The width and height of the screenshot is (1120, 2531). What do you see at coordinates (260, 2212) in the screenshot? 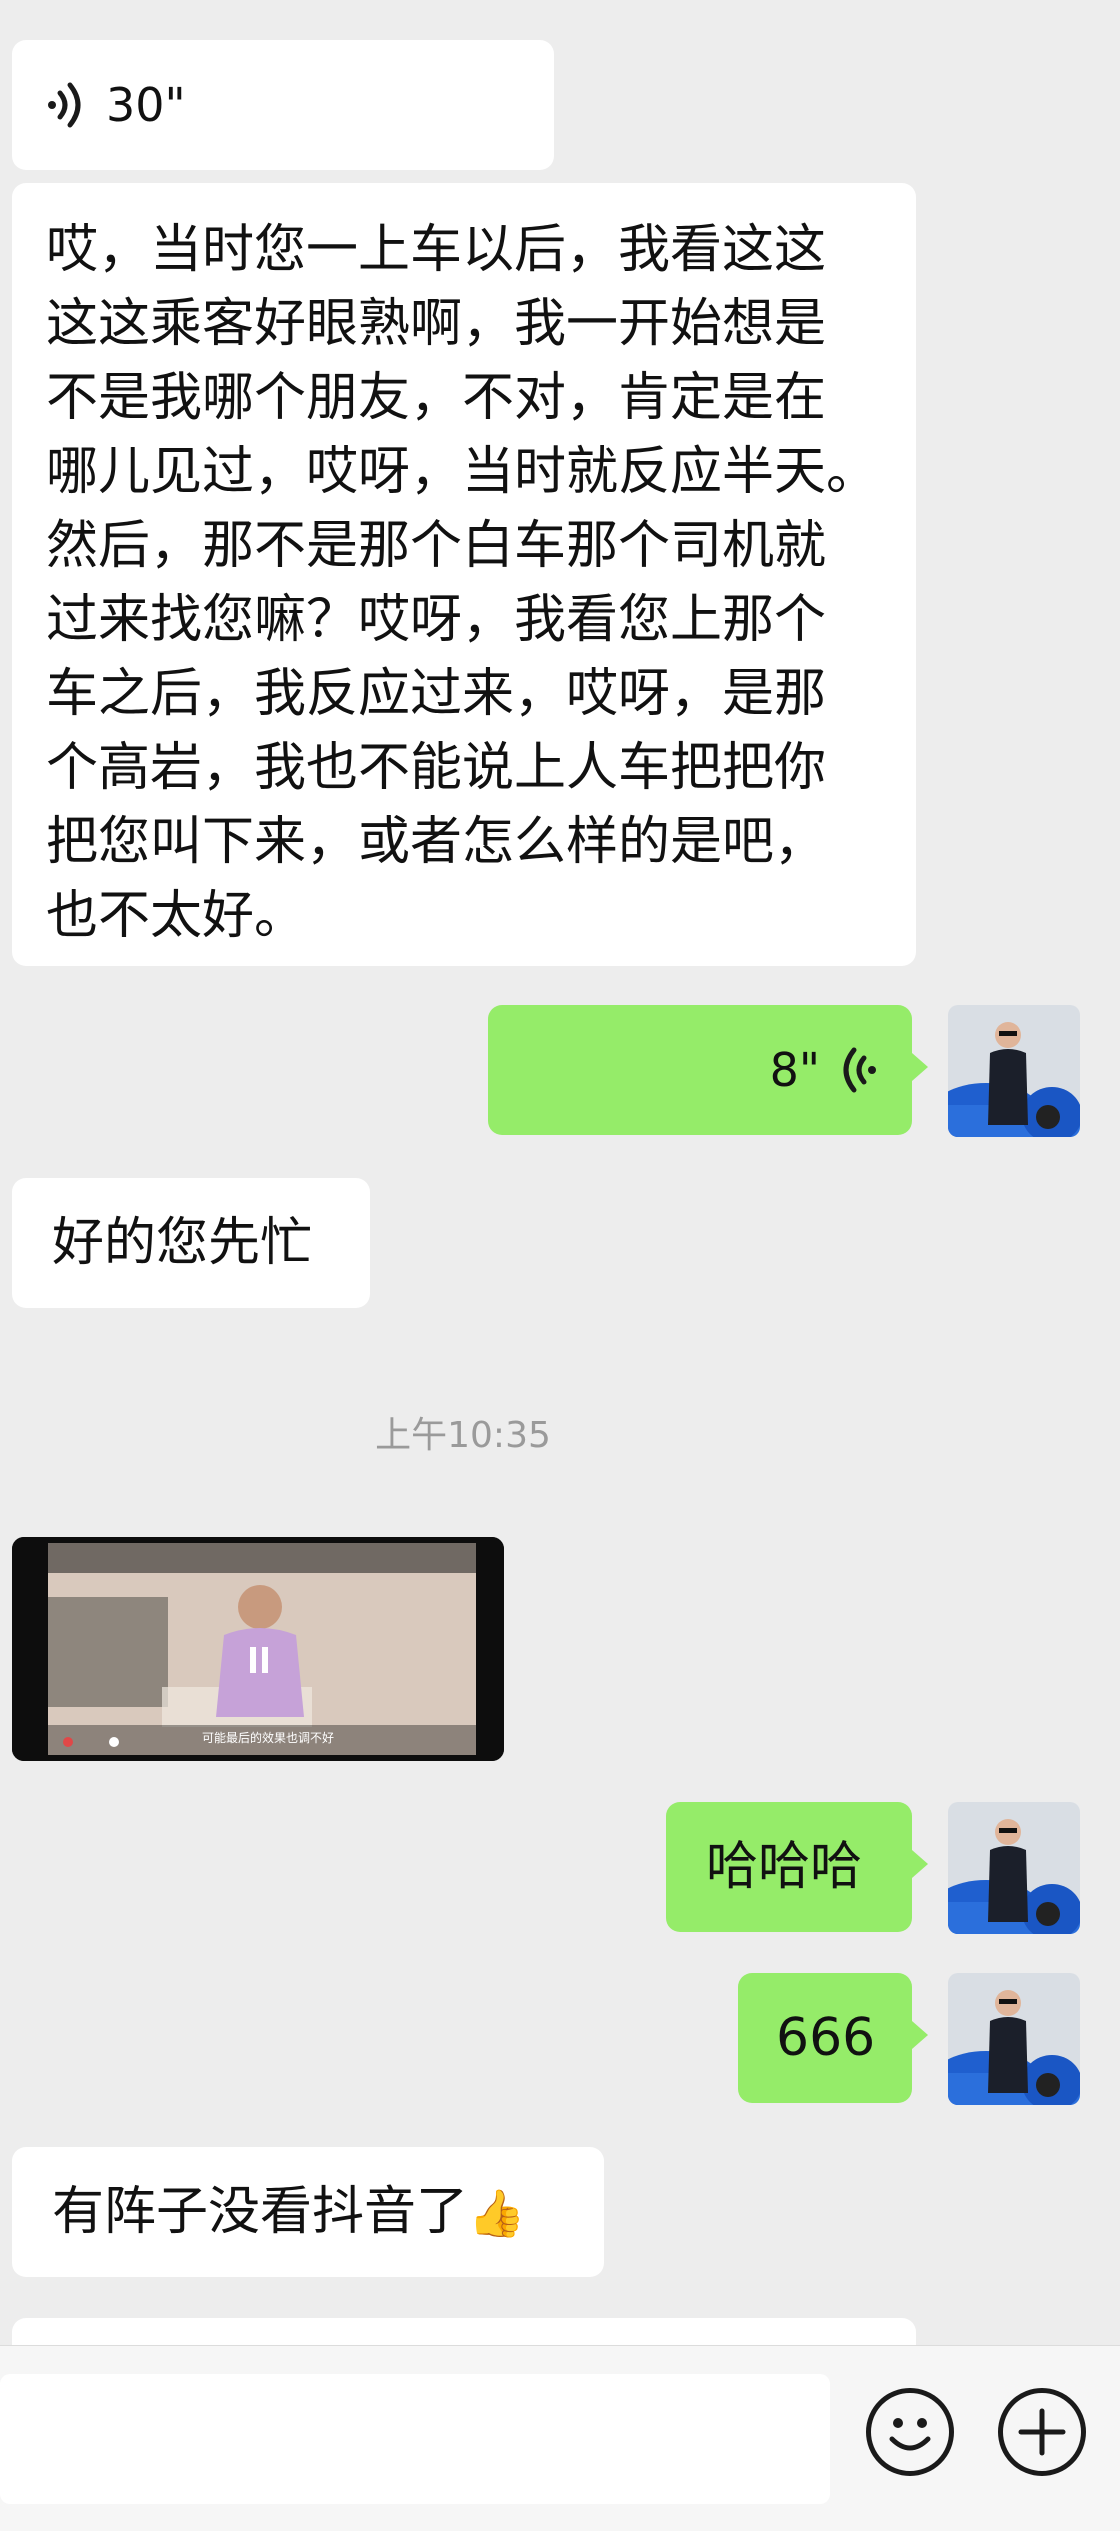
I see `message-text: 有阵子没看抖音了` at bounding box center [260, 2212].